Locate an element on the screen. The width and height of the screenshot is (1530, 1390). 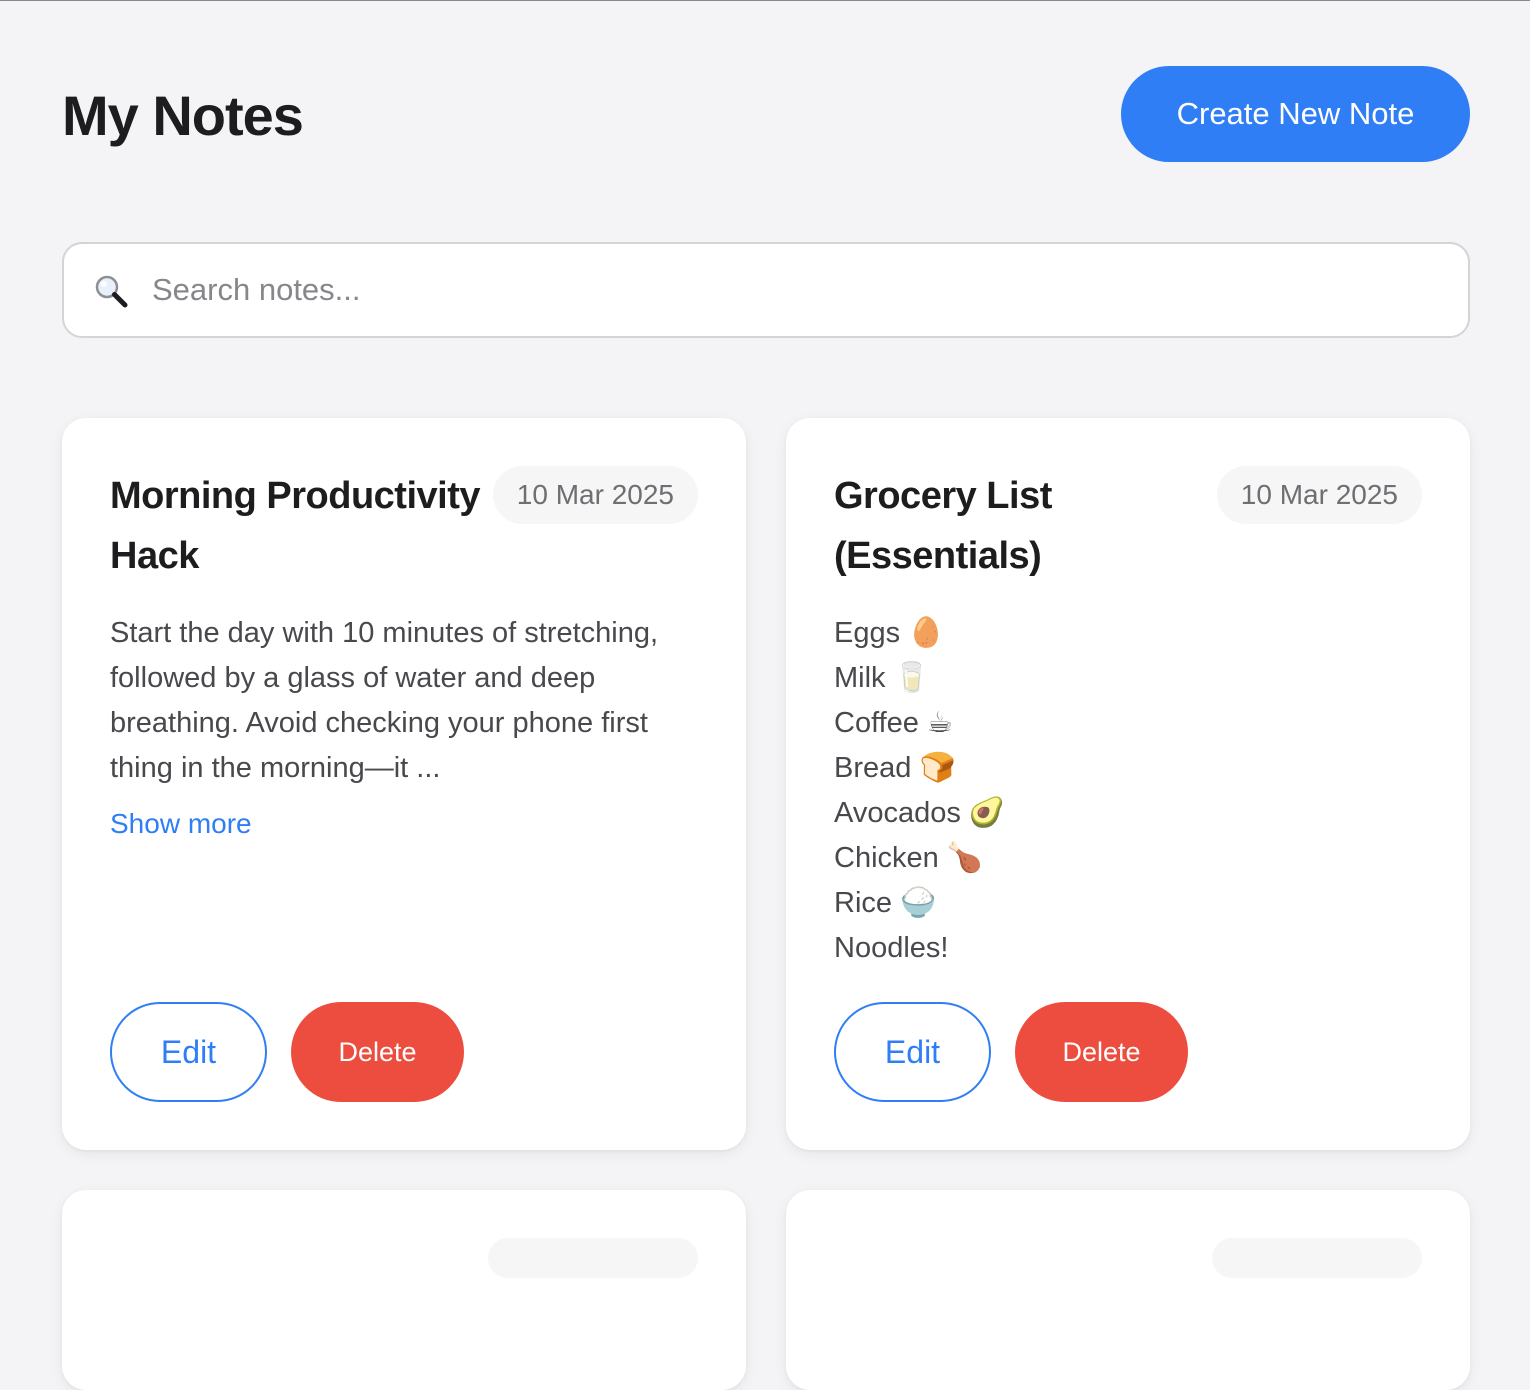
search-bar is located at coordinates (766, 290).